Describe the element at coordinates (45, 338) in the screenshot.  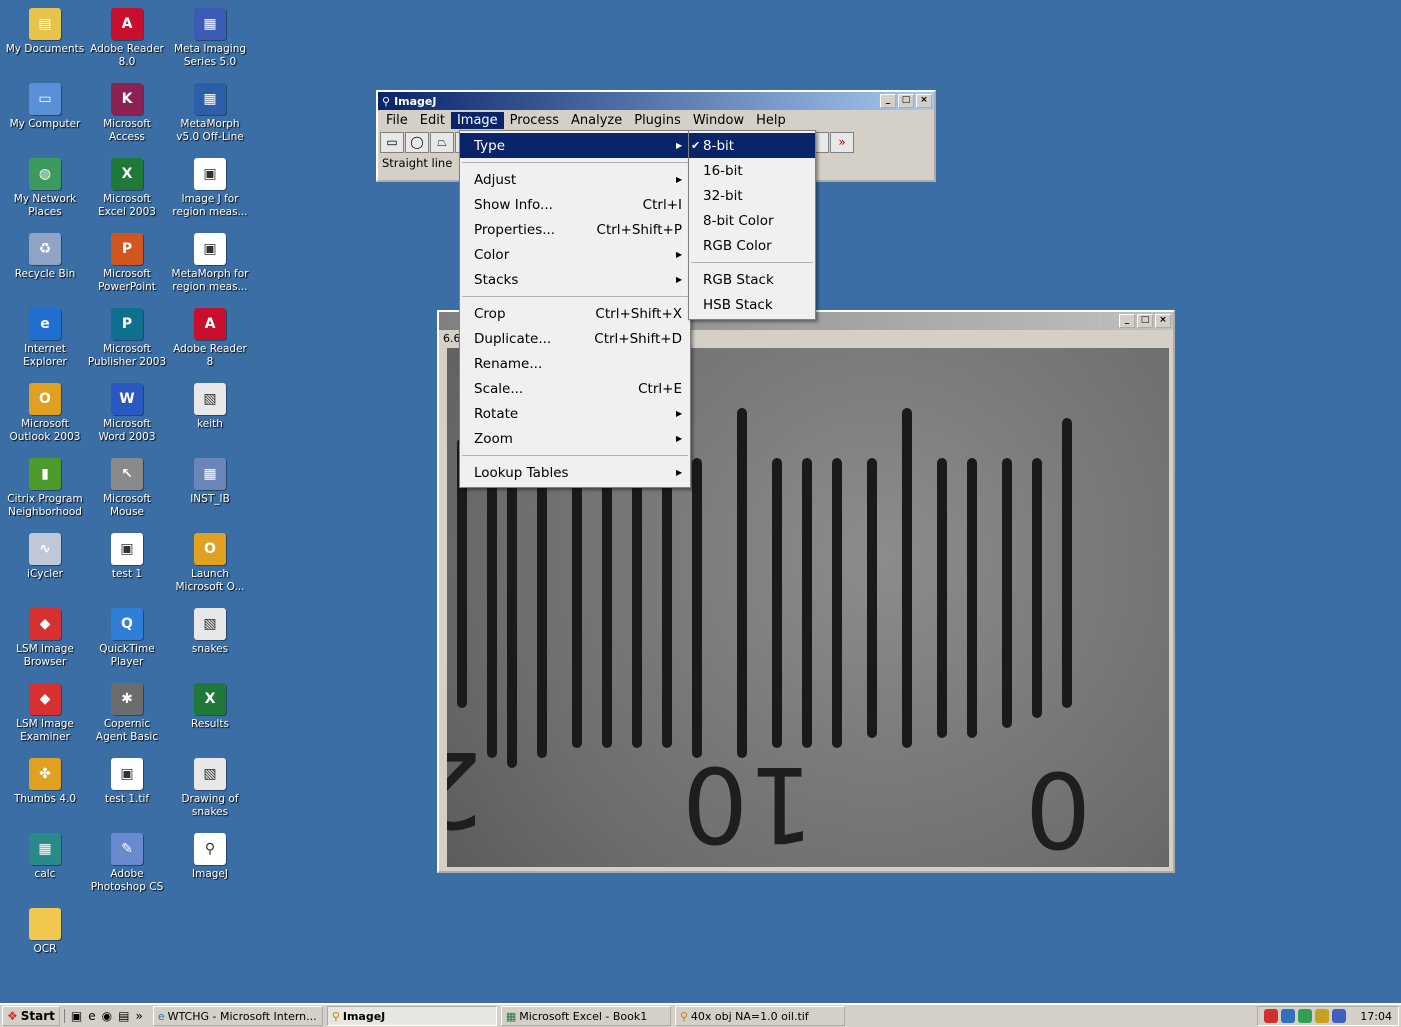
I see `desktop-icon: e Internet Explorer` at that location.